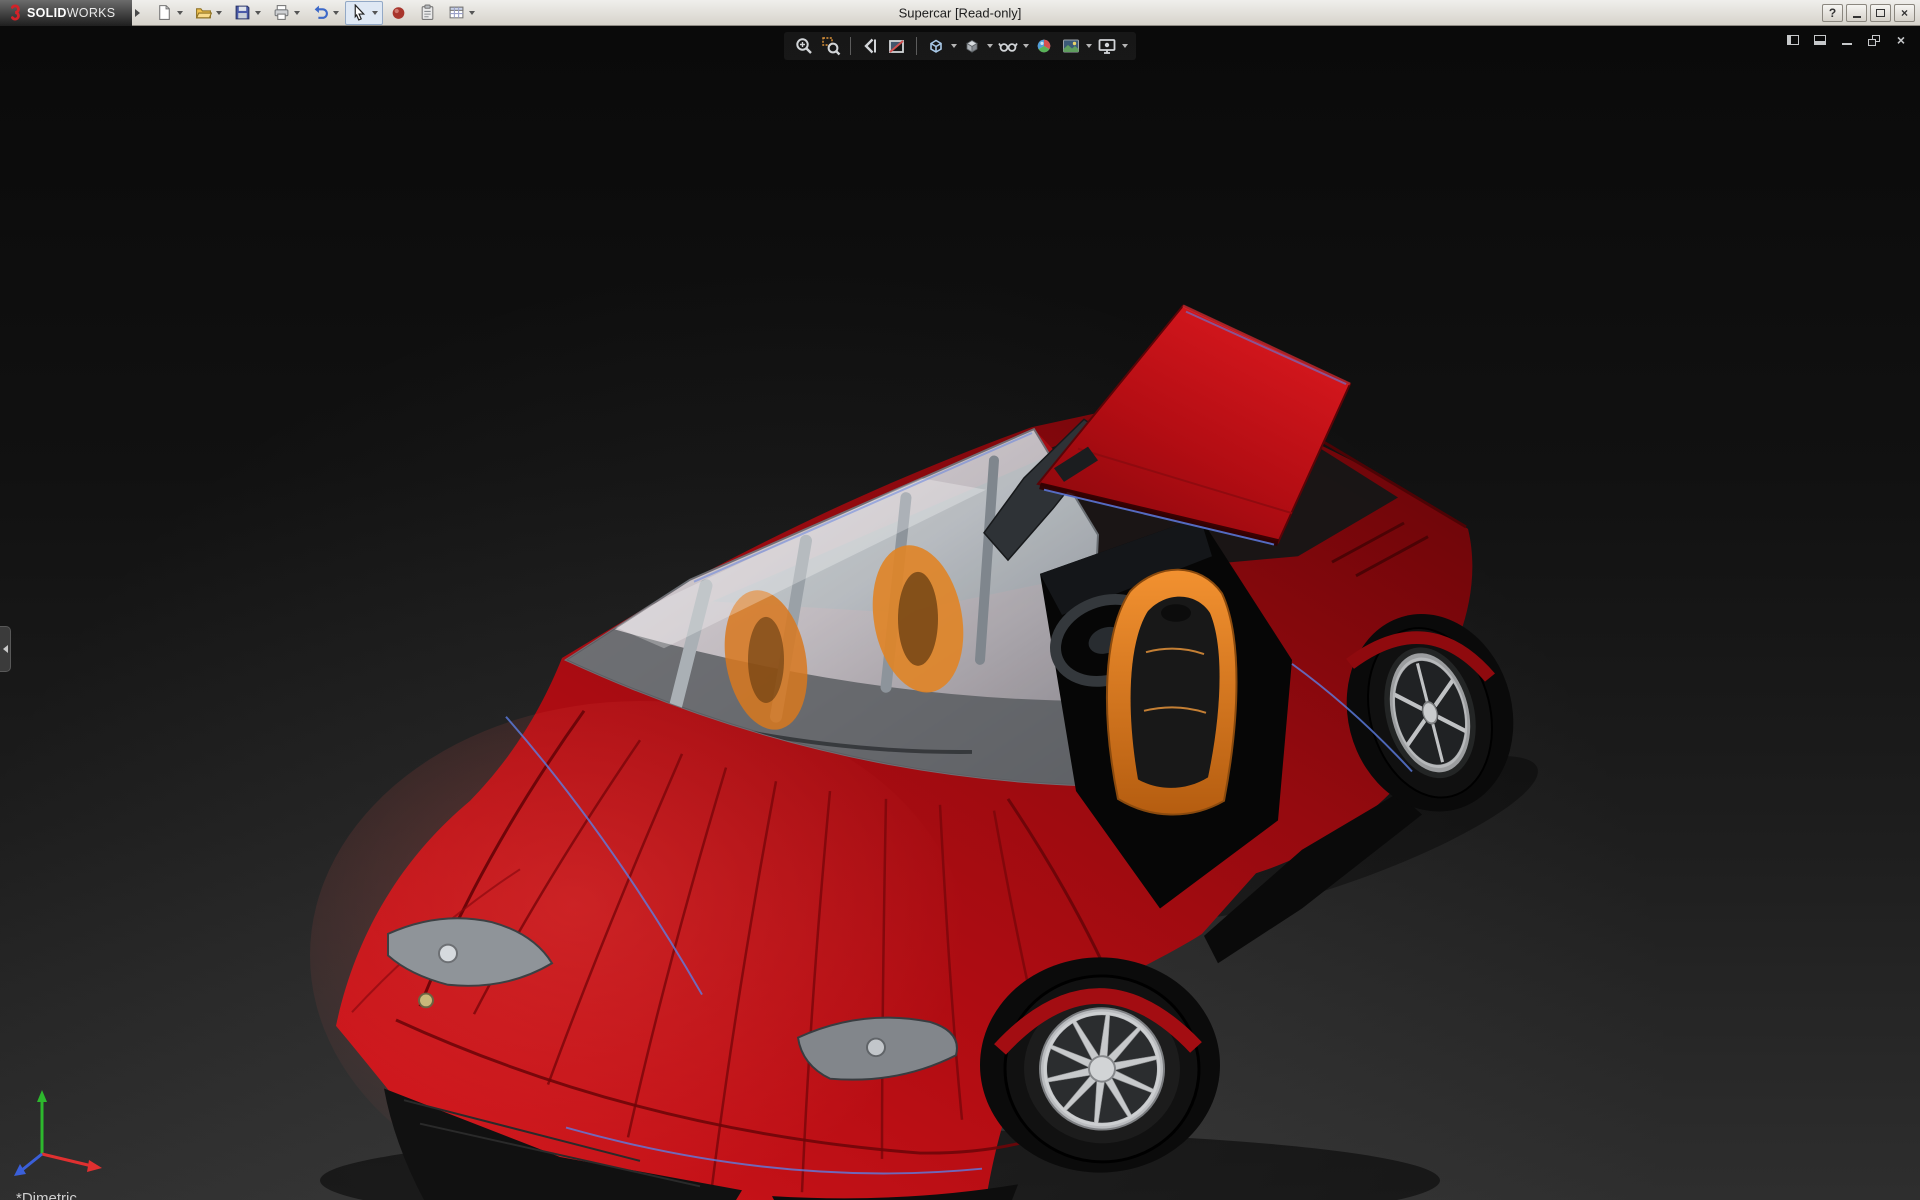  I want to click on window-controls: ? ×, so click(1871, 12).